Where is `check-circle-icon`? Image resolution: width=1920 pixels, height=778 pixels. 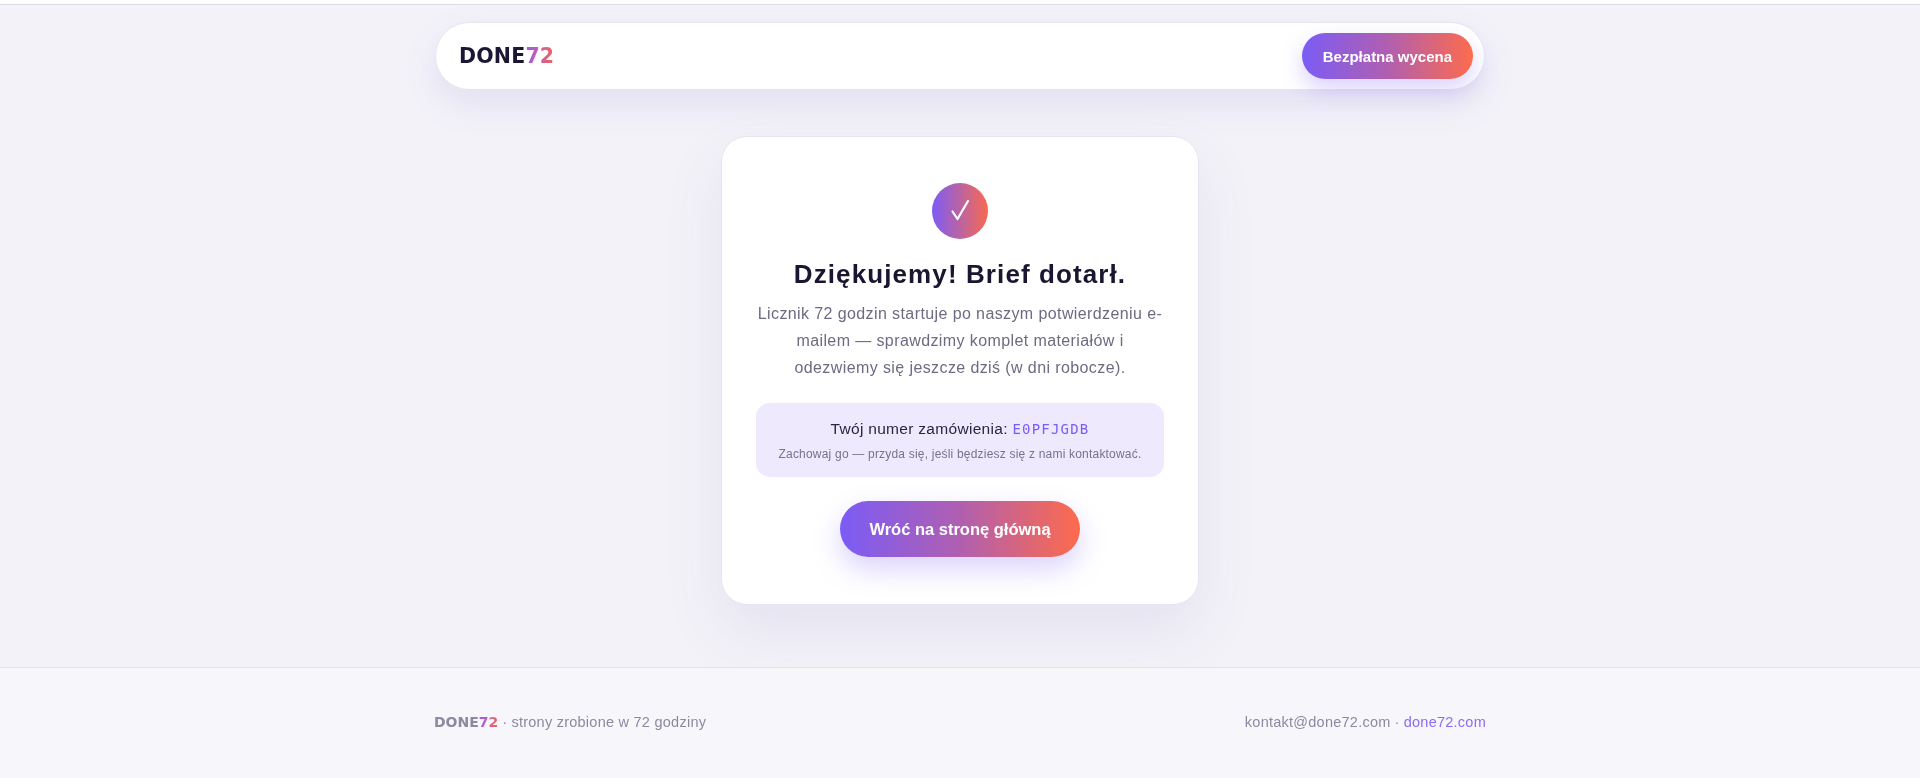 check-circle-icon is located at coordinates (960, 211).